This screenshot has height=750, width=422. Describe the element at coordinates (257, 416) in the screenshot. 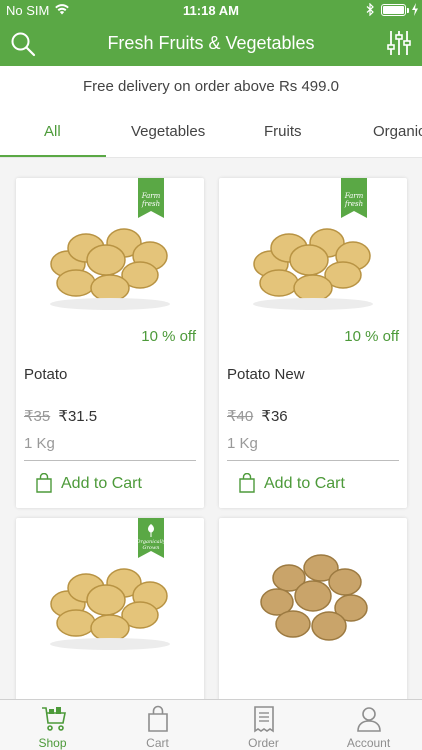

I see `price-row: ₹40 ₹36` at that location.